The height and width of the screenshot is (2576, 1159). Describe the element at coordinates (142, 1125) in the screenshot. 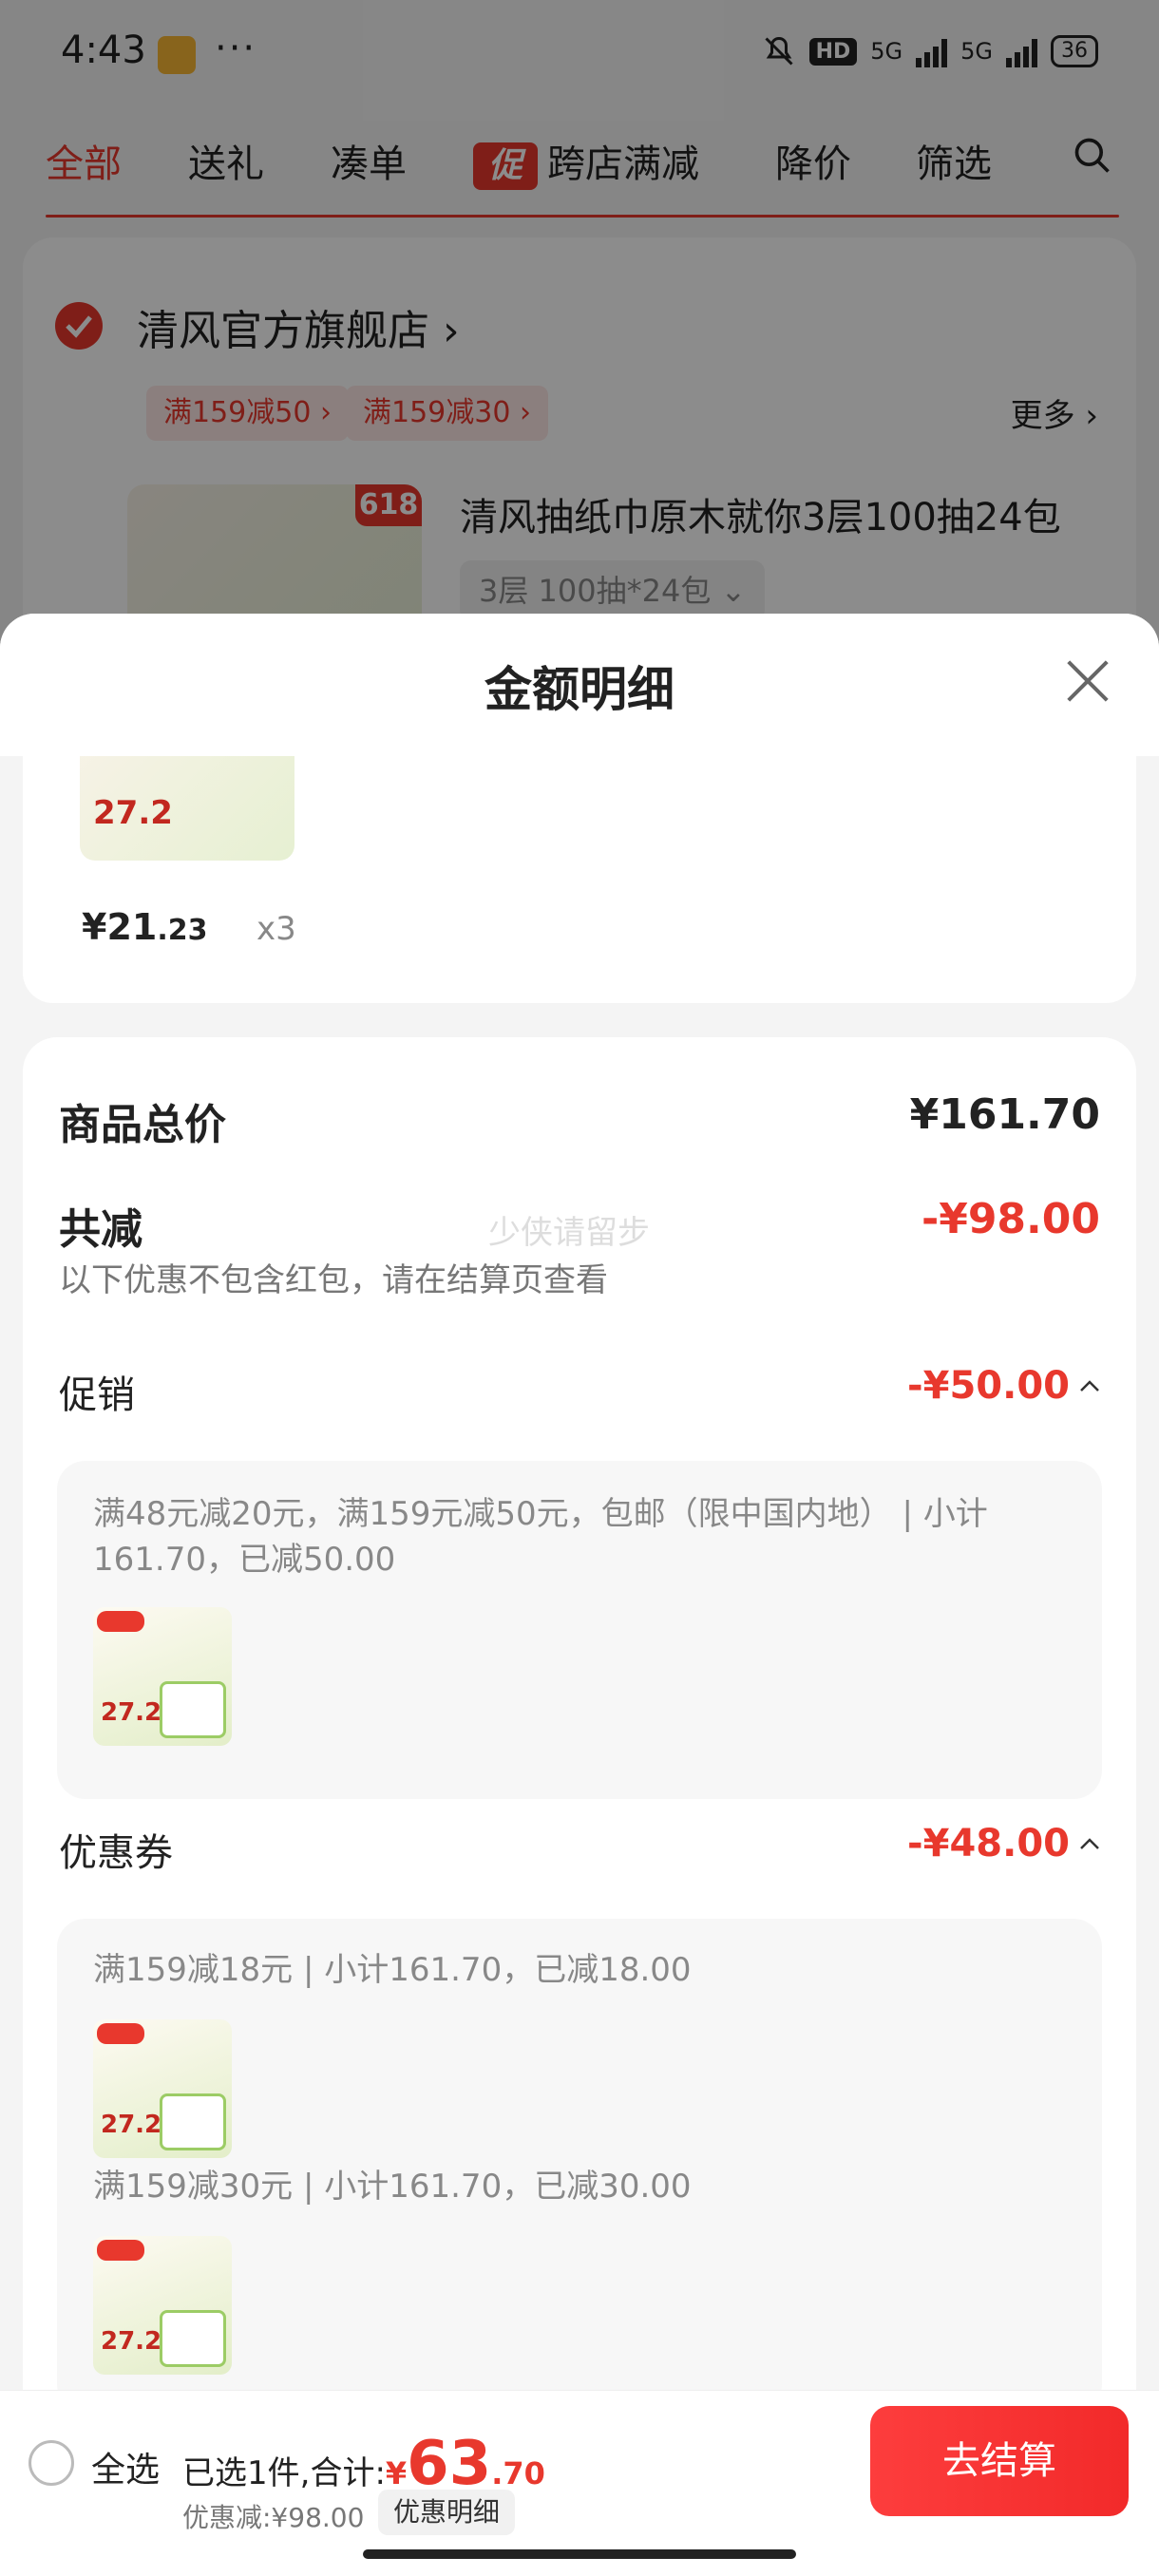

I see `total-label: 商品总价` at that location.